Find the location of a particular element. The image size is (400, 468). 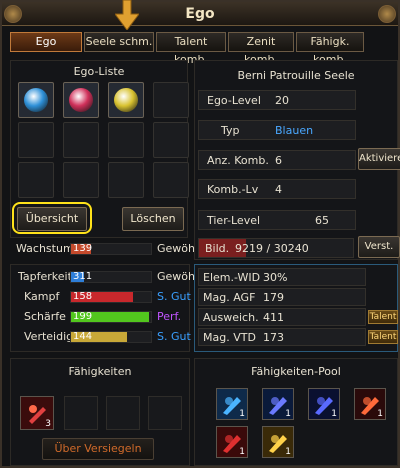

stat-value: 158 is located at coordinates (83, 296).